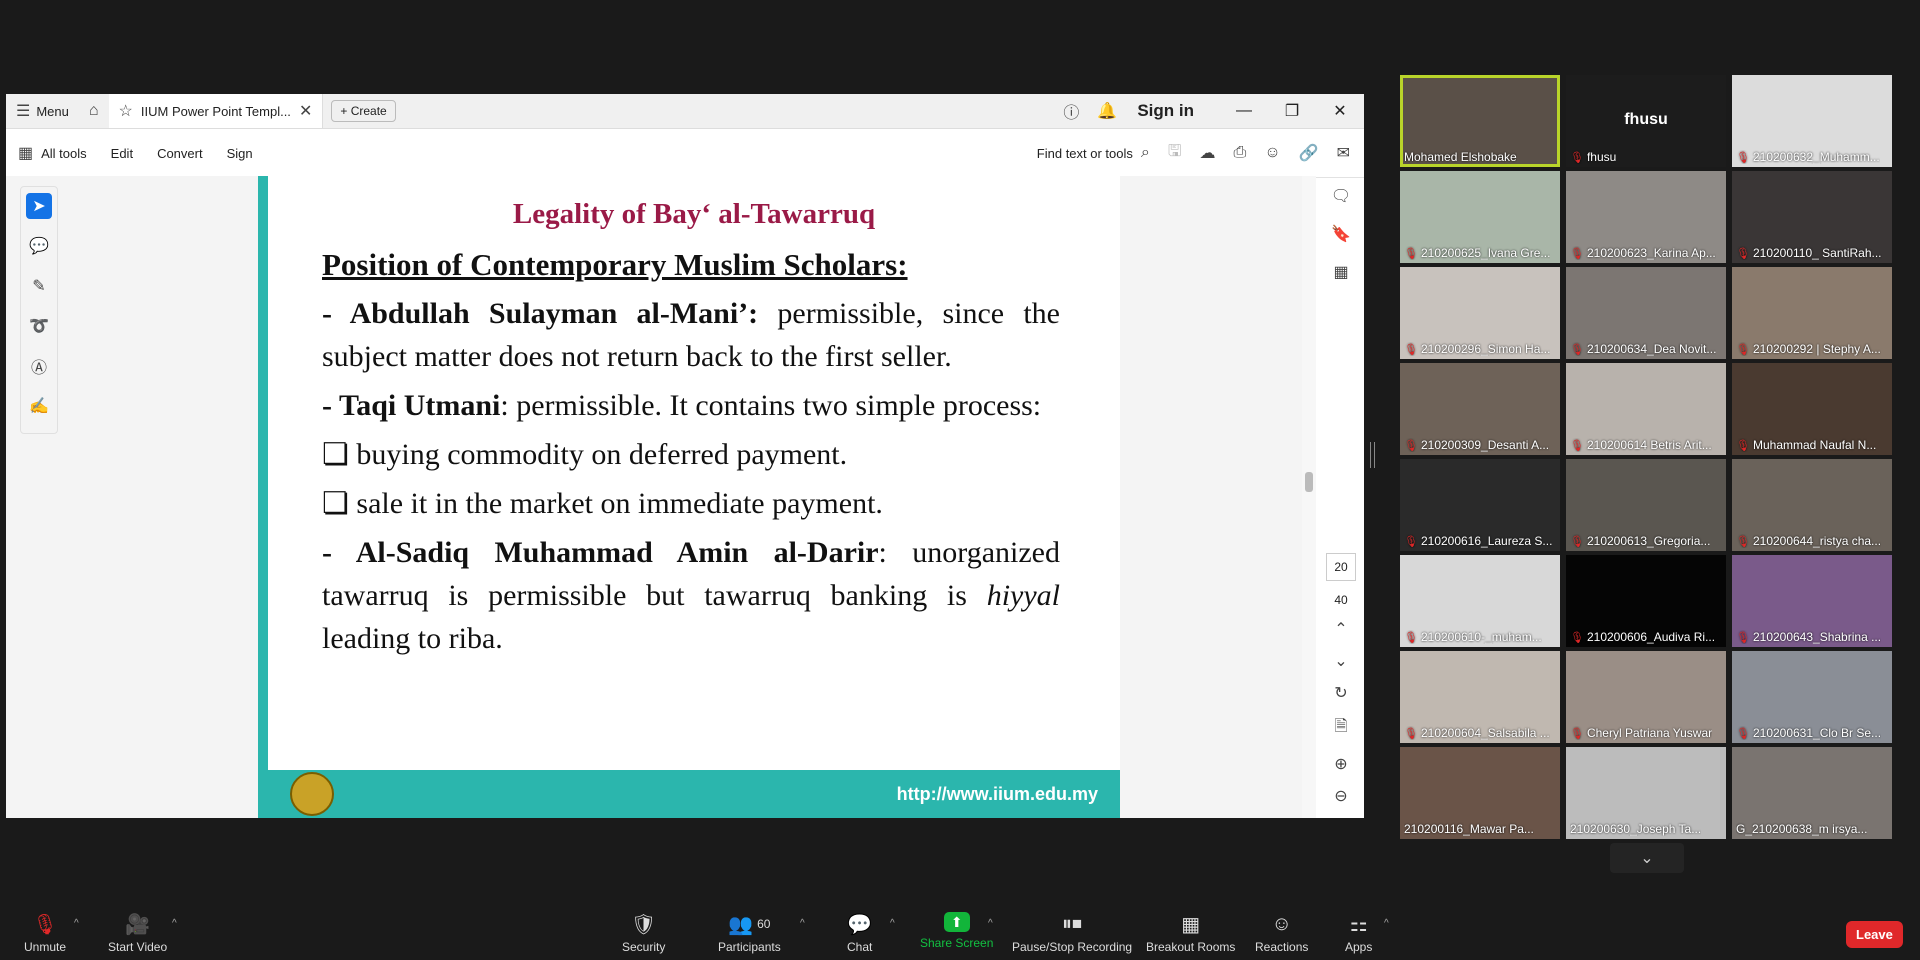  I want to click on home-button: ⌂, so click(94, 111).